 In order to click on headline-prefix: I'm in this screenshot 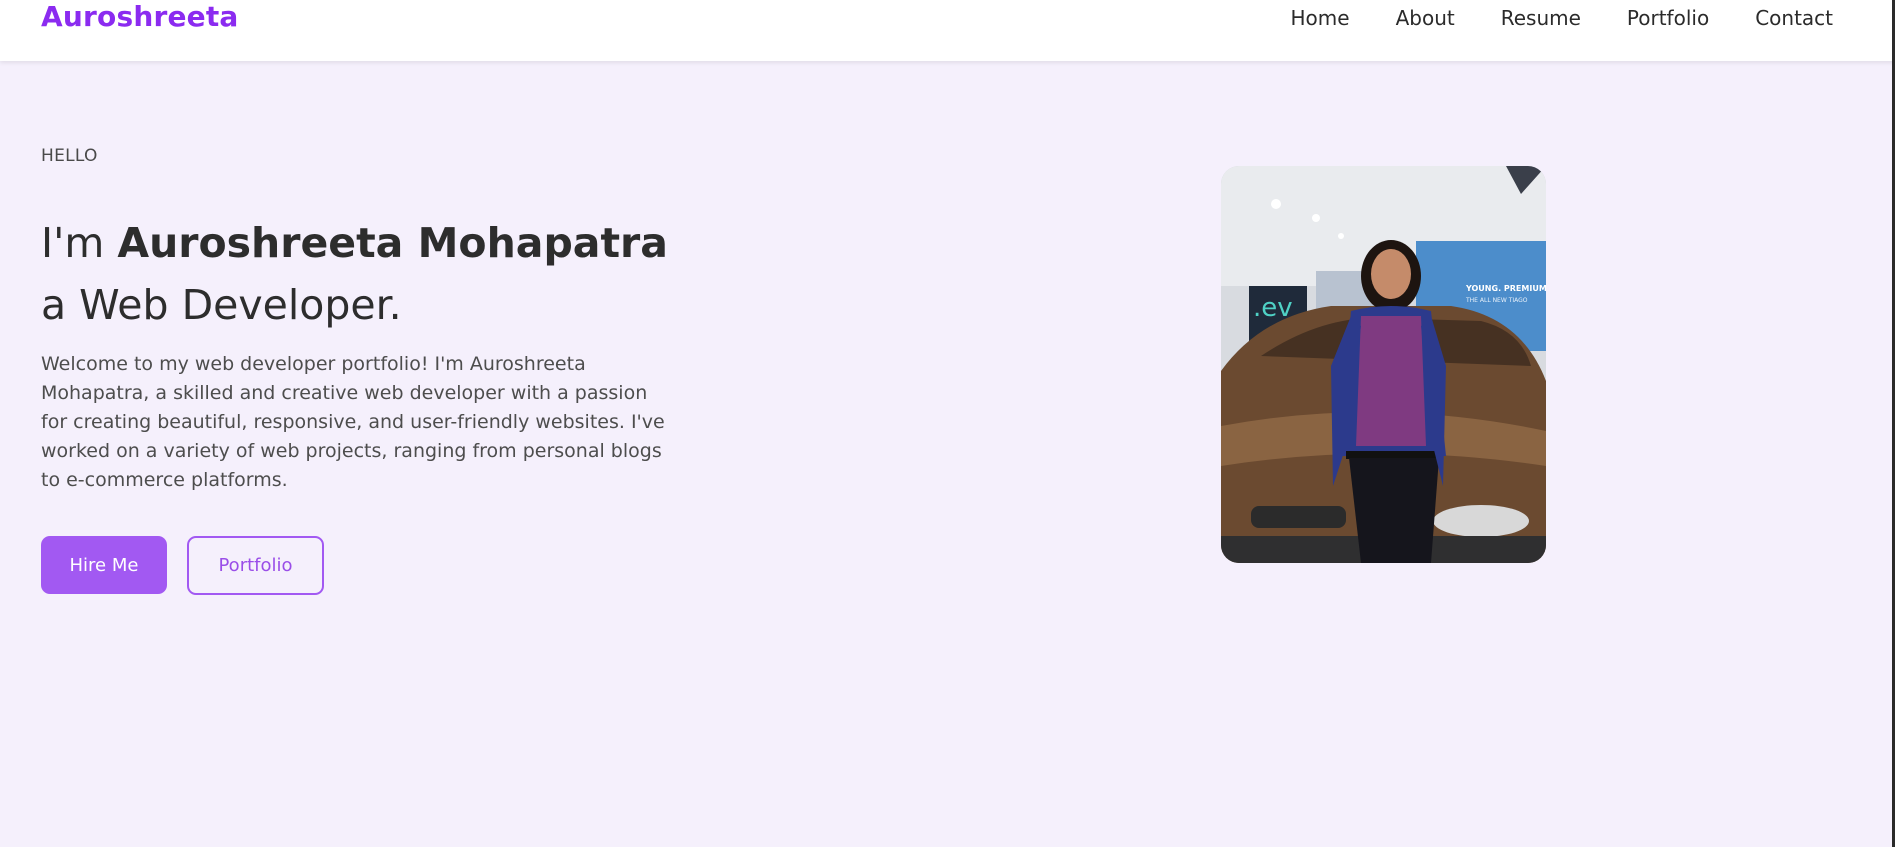, I will do `click(79, 243)`.